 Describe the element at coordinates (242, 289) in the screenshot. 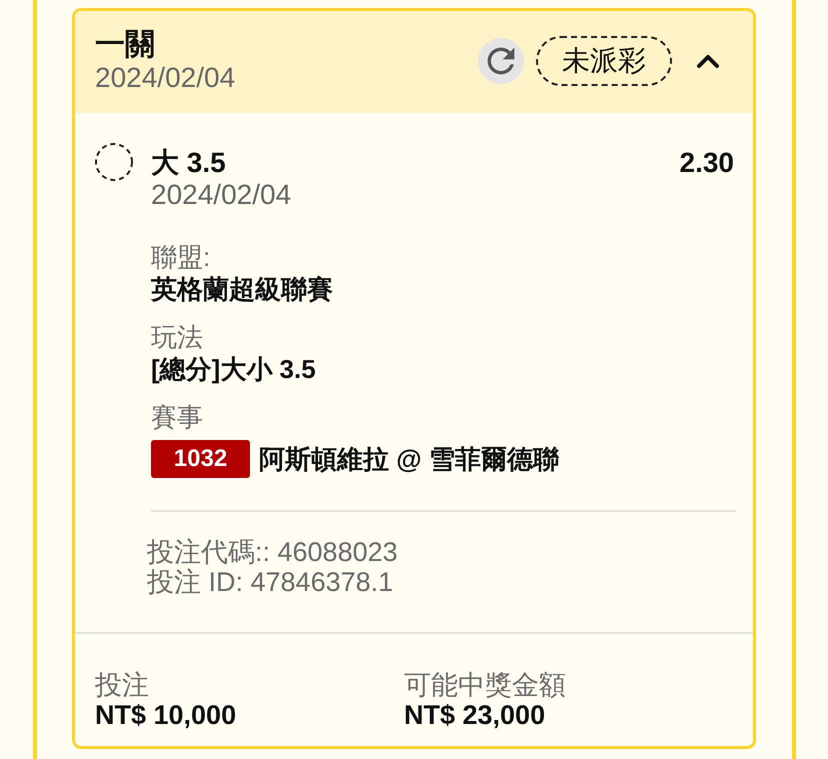

I see `detail-value: 英格蘭超級聯賽` at that location.